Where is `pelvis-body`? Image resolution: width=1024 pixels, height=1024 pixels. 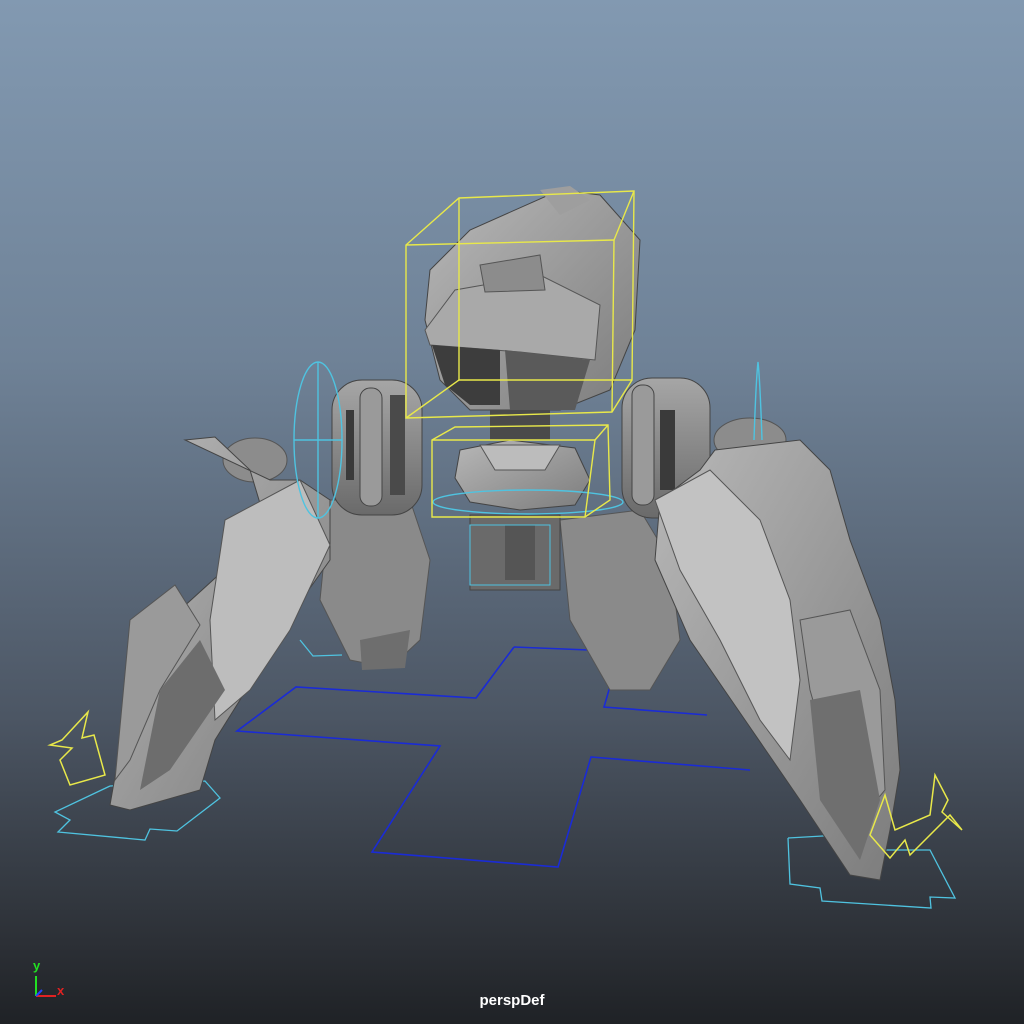 pelvis-body is located at coordinates (515, 552).